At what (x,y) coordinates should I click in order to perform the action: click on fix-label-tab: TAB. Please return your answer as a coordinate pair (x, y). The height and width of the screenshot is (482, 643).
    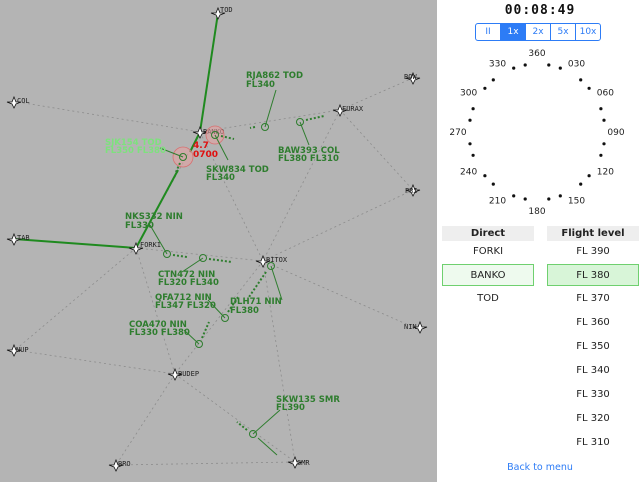
    Looking at the image, I should click on (23, 238).